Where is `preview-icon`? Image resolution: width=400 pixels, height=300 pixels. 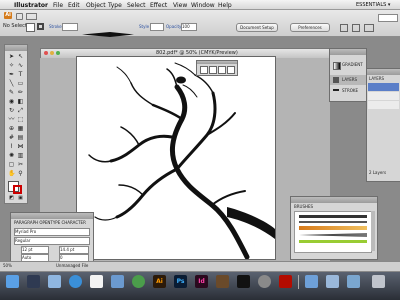 preview-icon is located at coordinates (117, 281).